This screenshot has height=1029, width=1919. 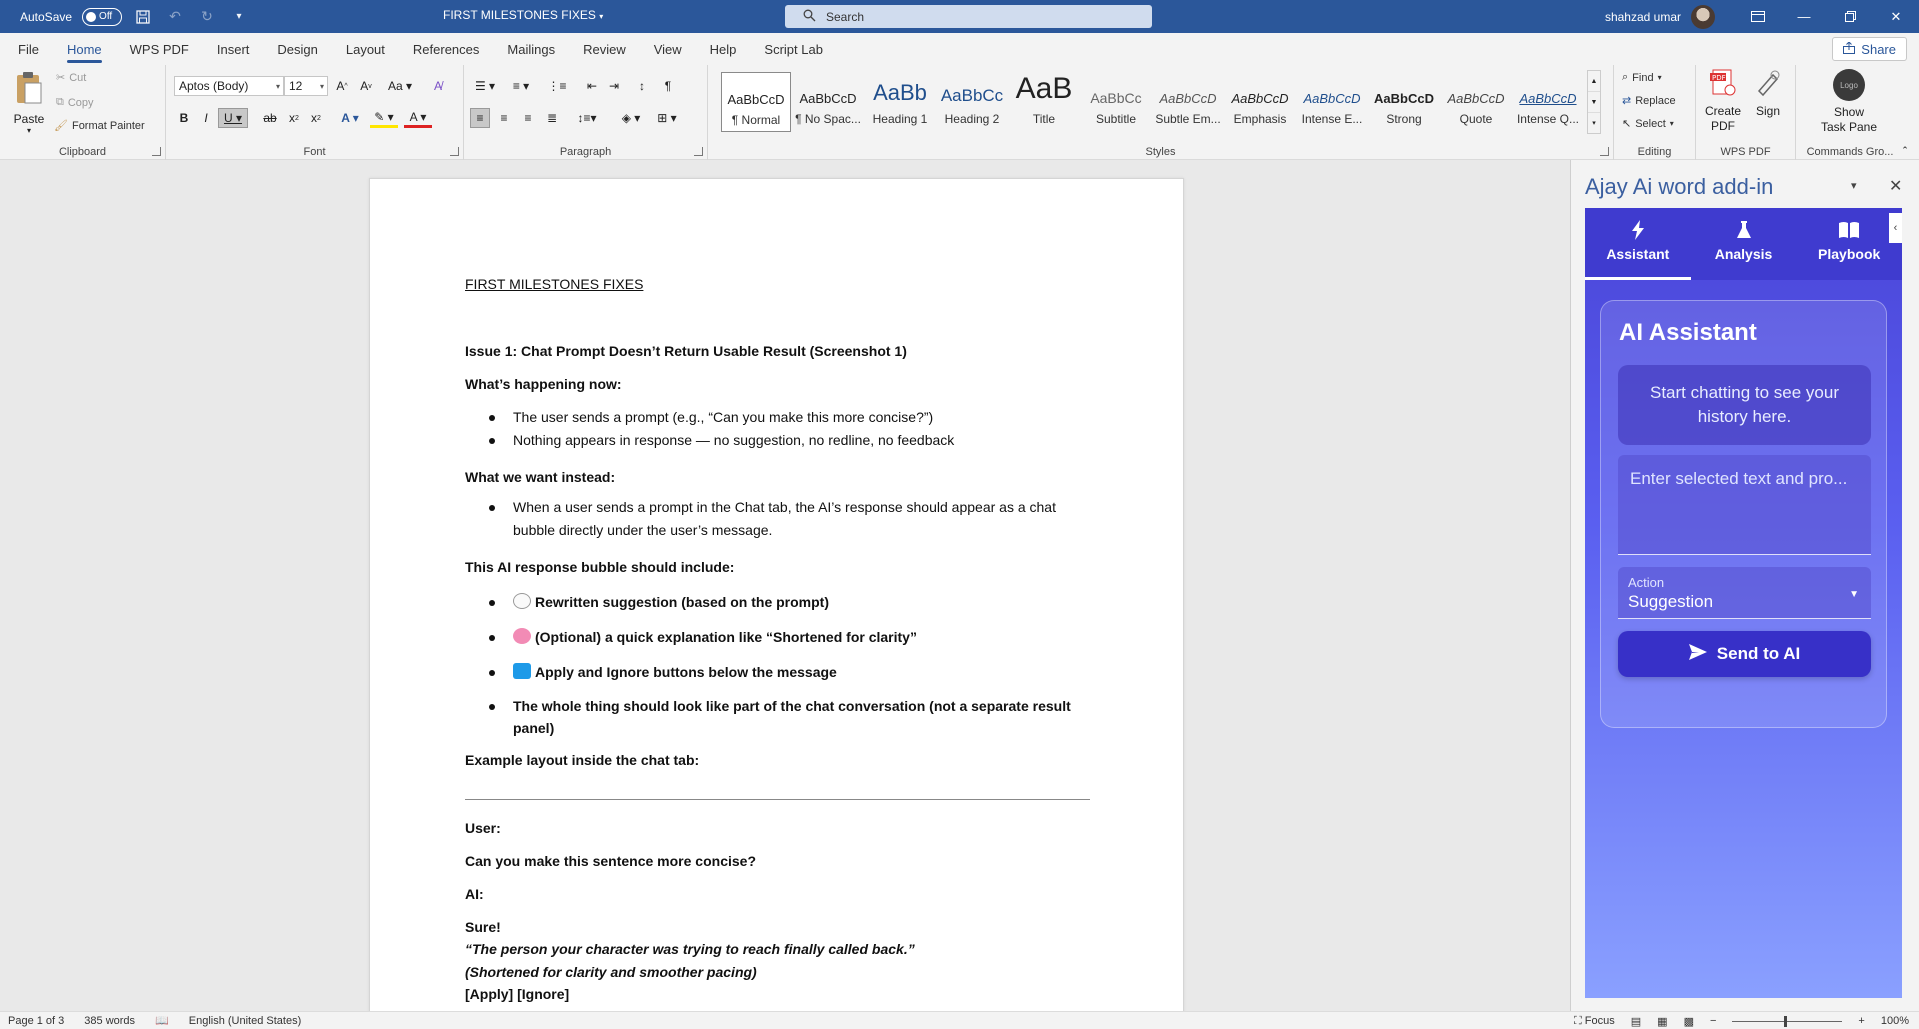 I want to click on style-tile: AaBbCc Subtitle, so click(x=1116, y=102).